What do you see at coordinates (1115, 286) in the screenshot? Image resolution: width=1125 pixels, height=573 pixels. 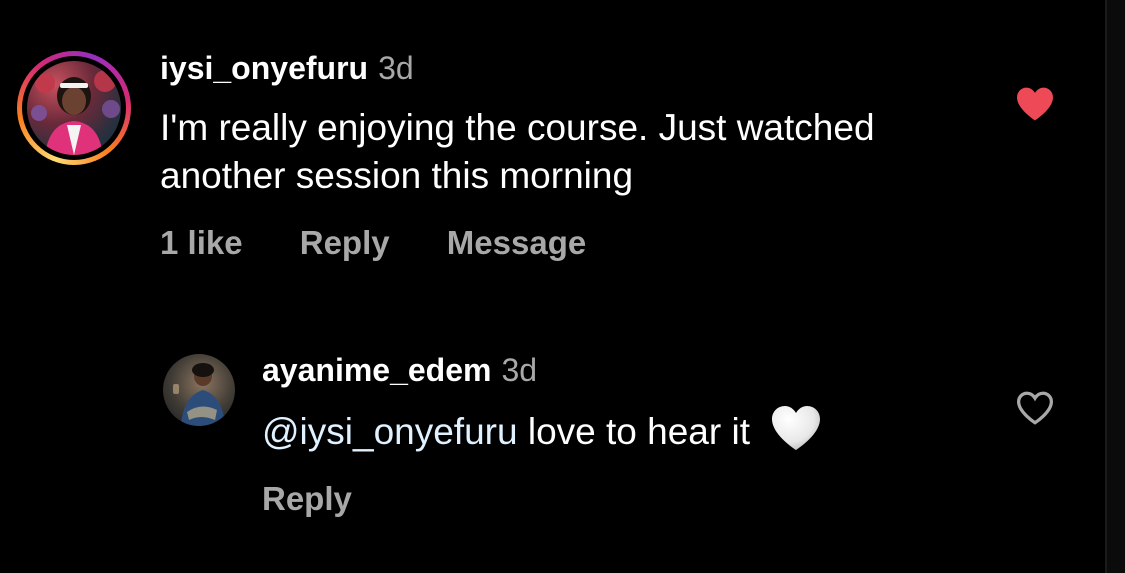 I see `scrollbar-track` at bounding box center [1115, 286].